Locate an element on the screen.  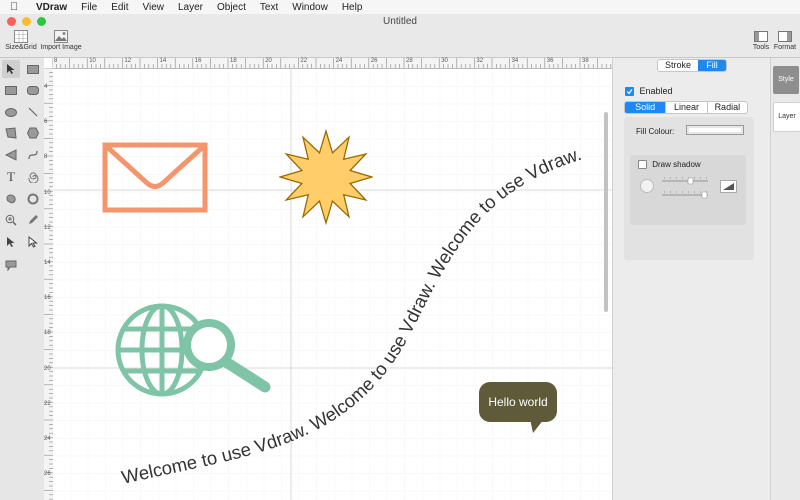
menu-edit: Edit is located at coordinates (119, 7).